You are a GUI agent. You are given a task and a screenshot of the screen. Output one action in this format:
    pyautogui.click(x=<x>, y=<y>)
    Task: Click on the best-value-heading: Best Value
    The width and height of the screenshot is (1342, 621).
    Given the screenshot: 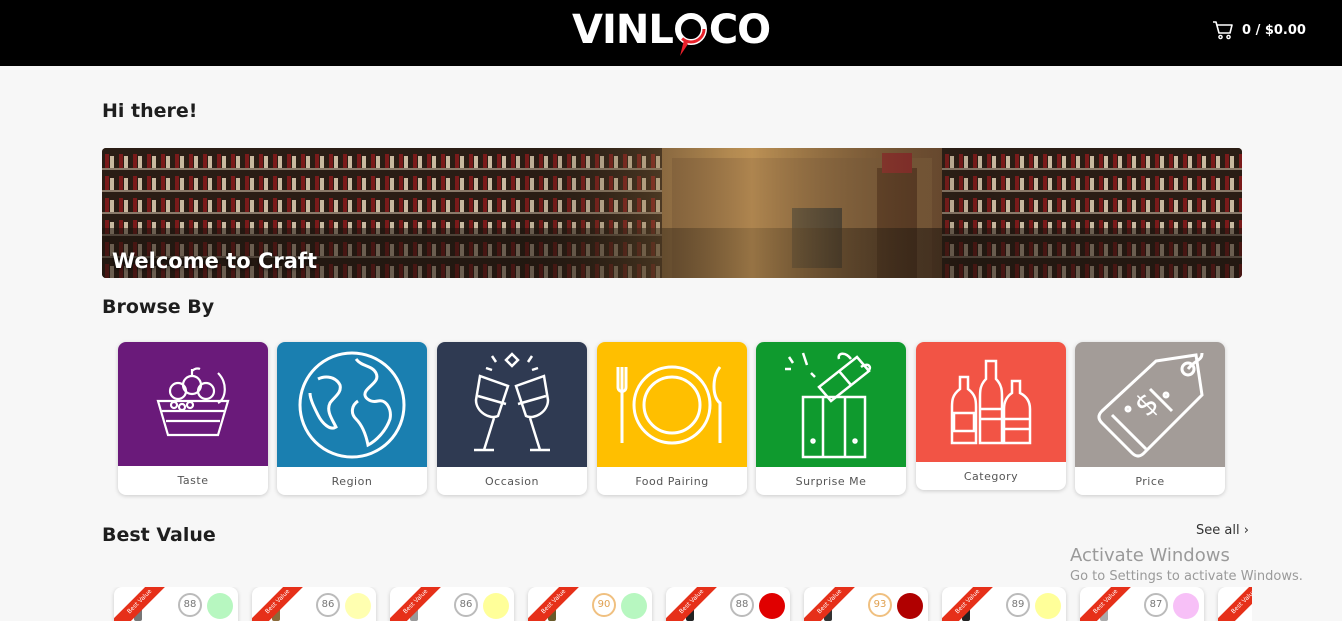 What is the action you would take?
    pyautogui.click(x=159, y=535)
    